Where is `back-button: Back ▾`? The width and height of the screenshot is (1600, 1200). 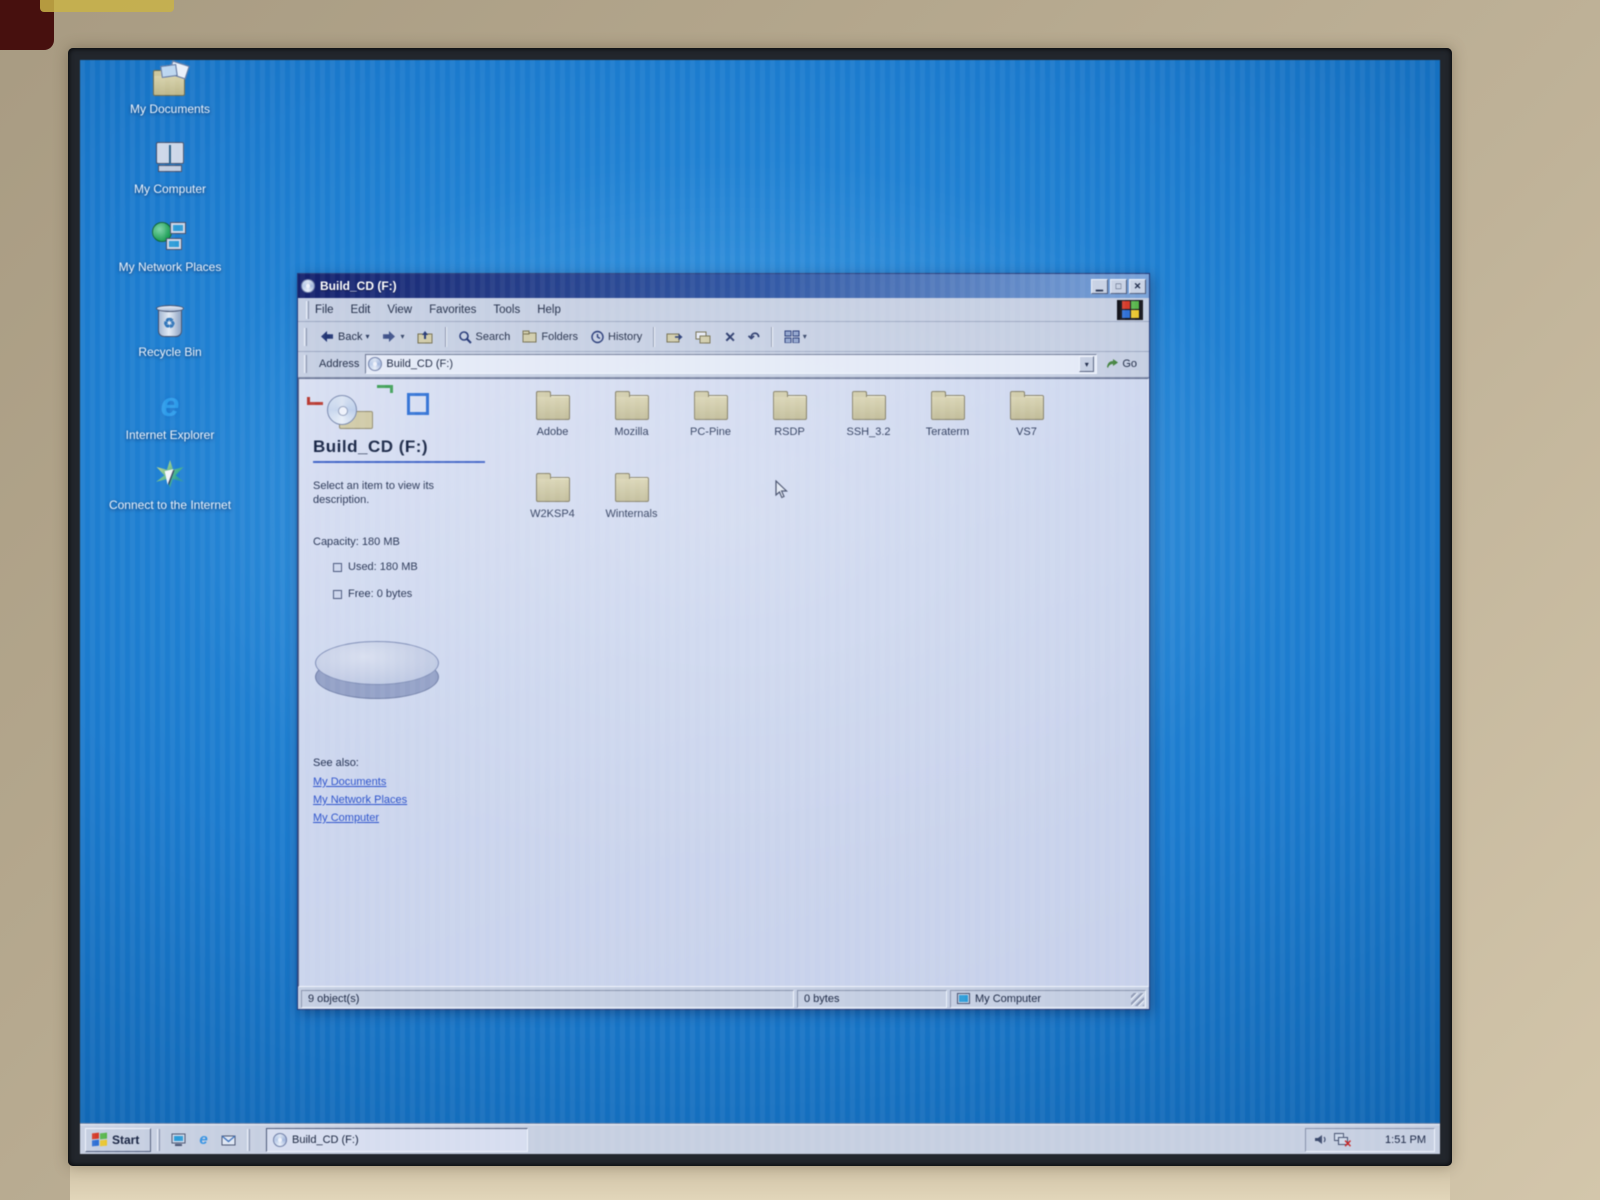 back-button: Back ▾ is located at coordinates (344, 336).